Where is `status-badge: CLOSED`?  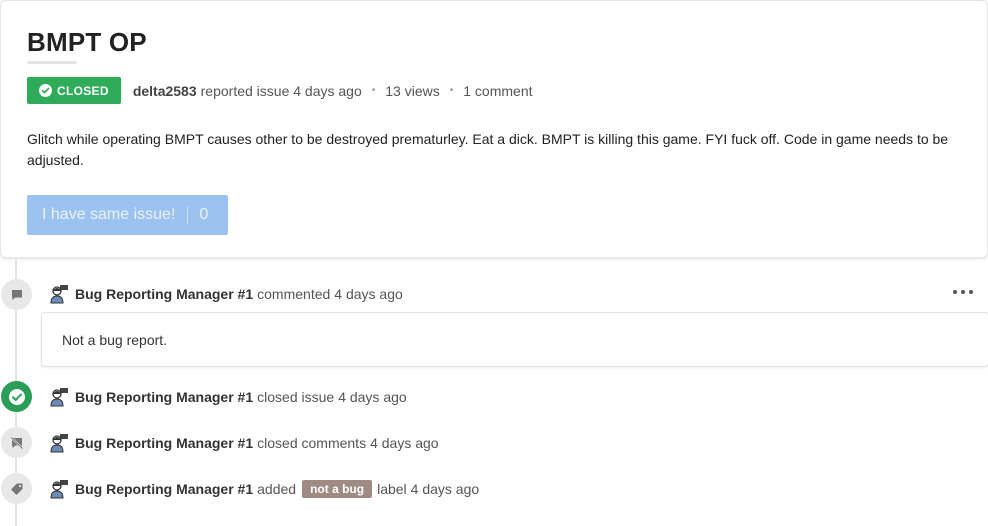
status-badge: CLOSED is located at coordinates (74, 90).